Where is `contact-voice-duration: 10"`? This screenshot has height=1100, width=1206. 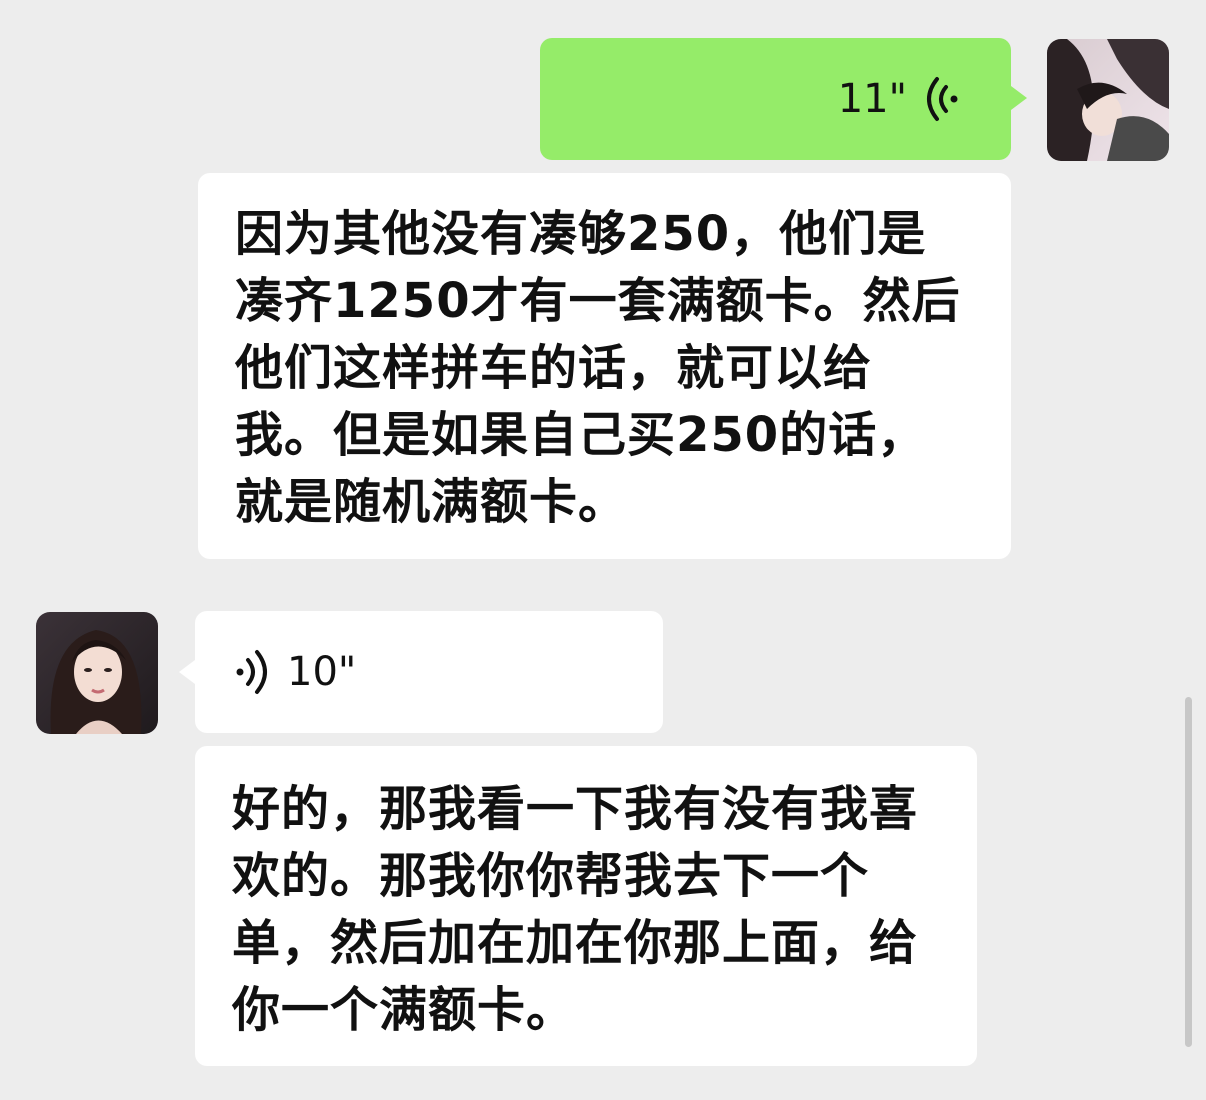 contact-voice-duration: 10" is located at coordinates (322, 672).